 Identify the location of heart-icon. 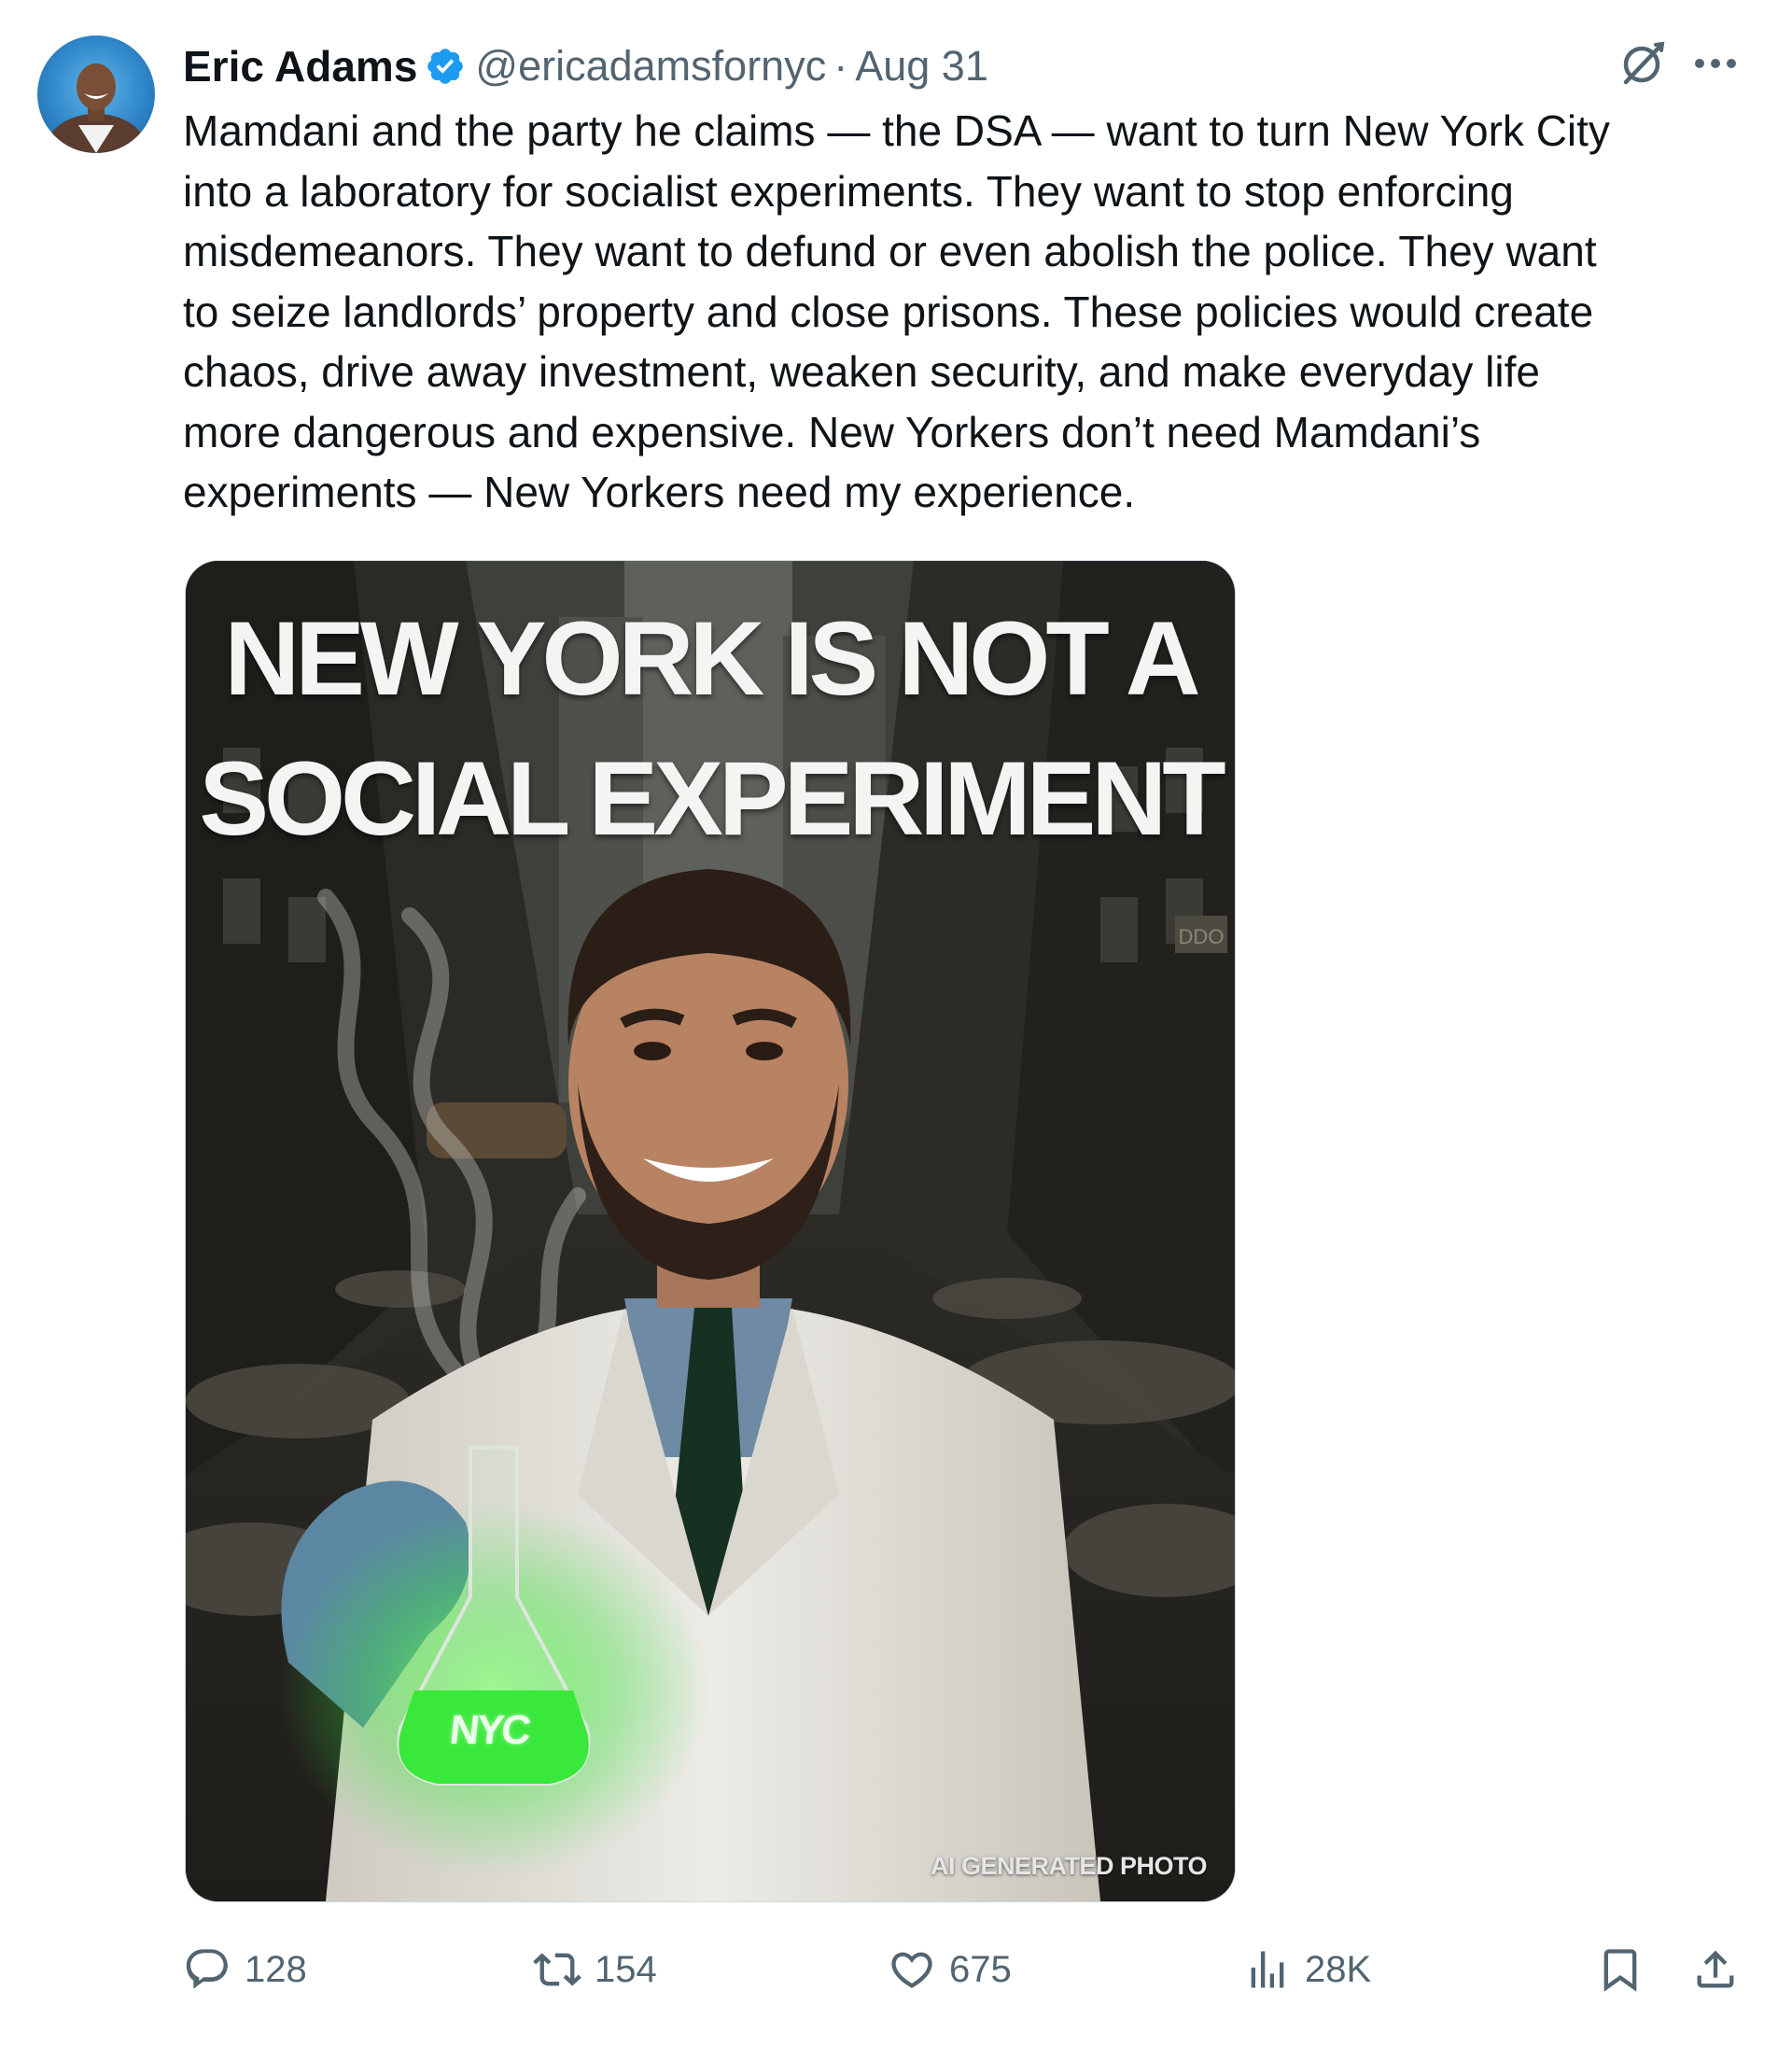
(911, 1970).